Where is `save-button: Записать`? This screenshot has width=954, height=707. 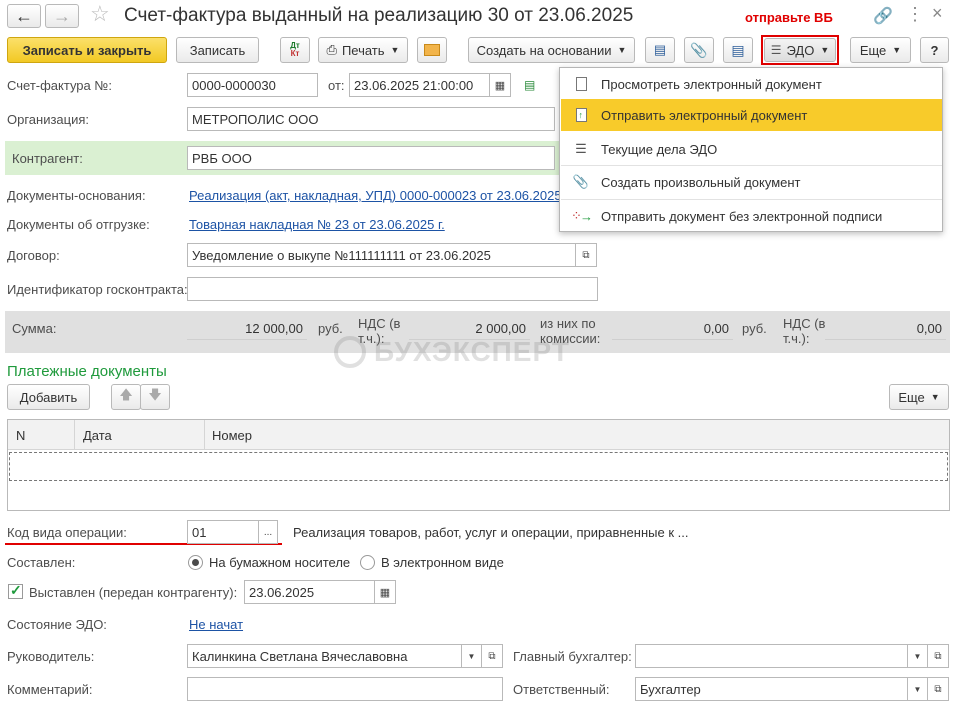 save-button: Записать is located at coordinates (217, 50).